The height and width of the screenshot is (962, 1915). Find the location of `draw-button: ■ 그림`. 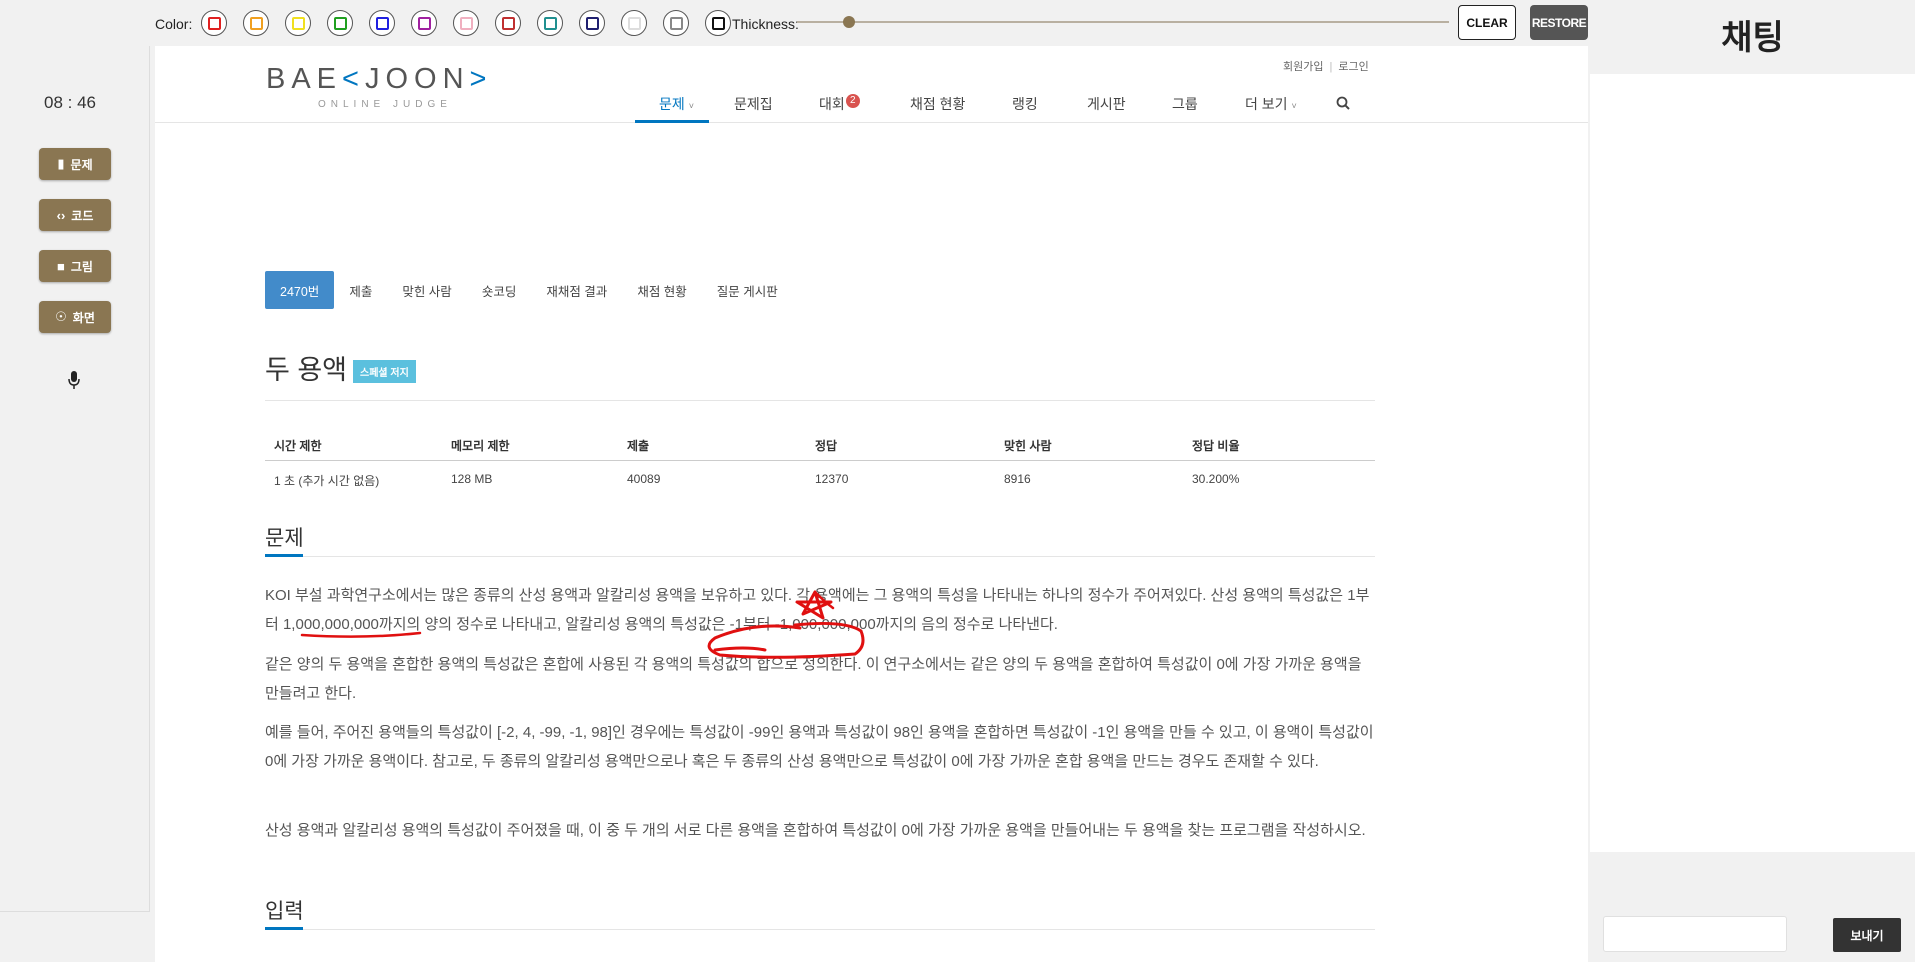

draw-button: ■ 그림 is located at coordinates (75, 266).